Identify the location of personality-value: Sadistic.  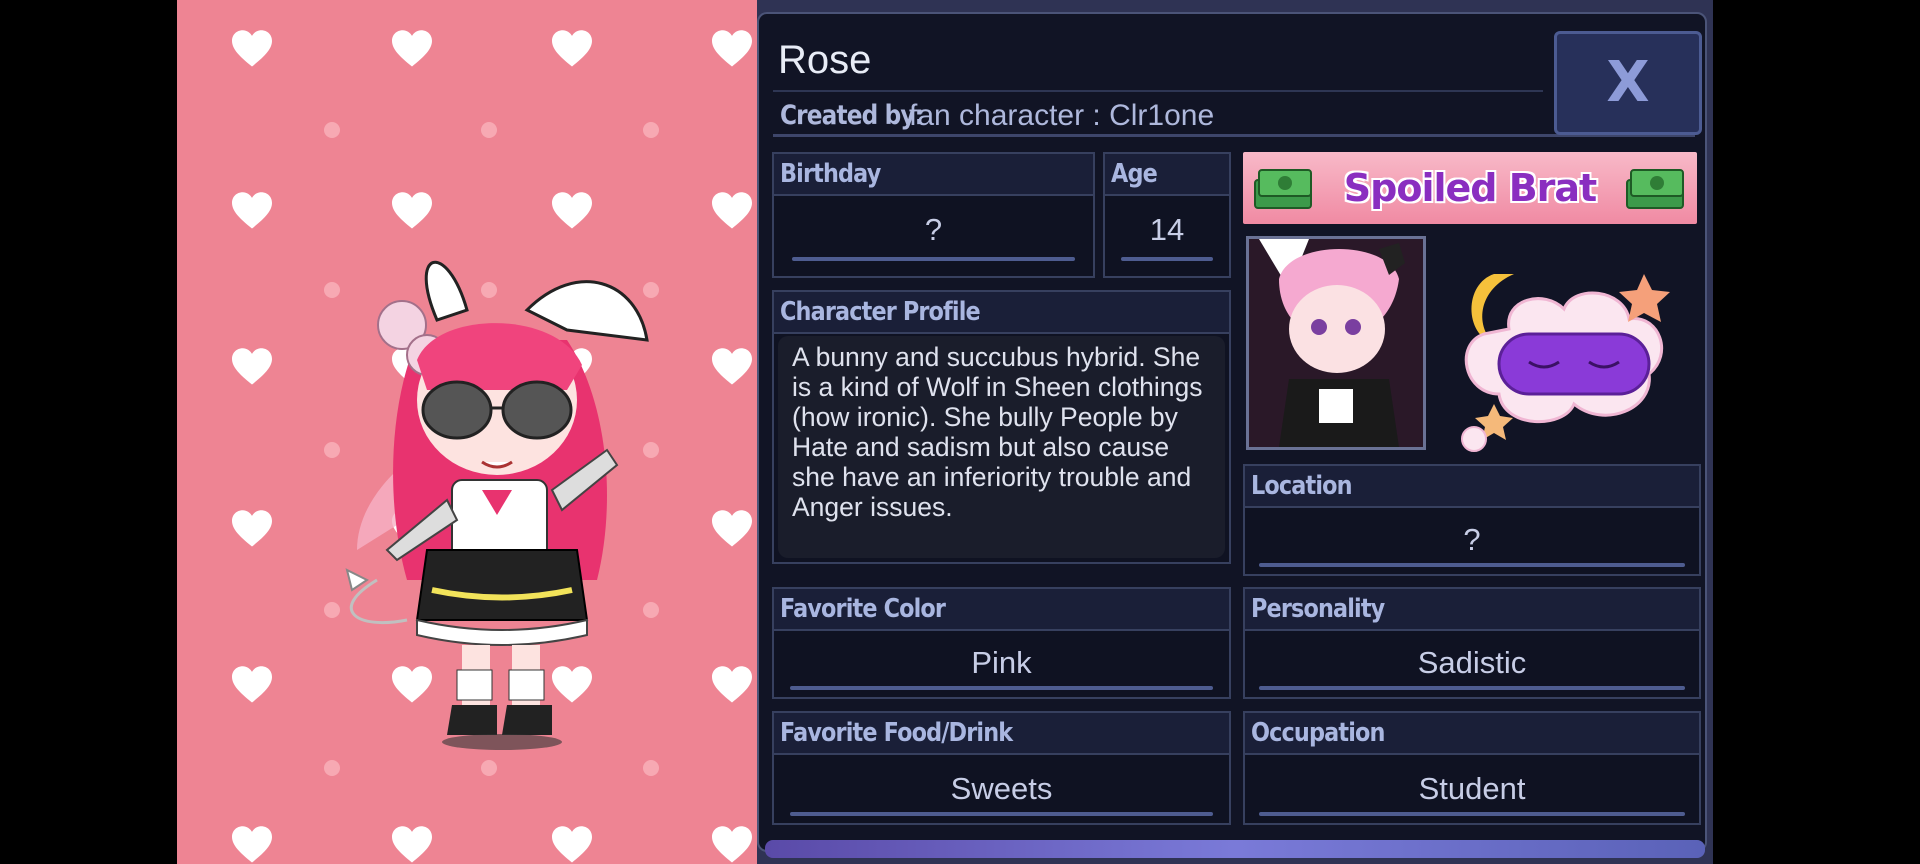
(1472, 663).